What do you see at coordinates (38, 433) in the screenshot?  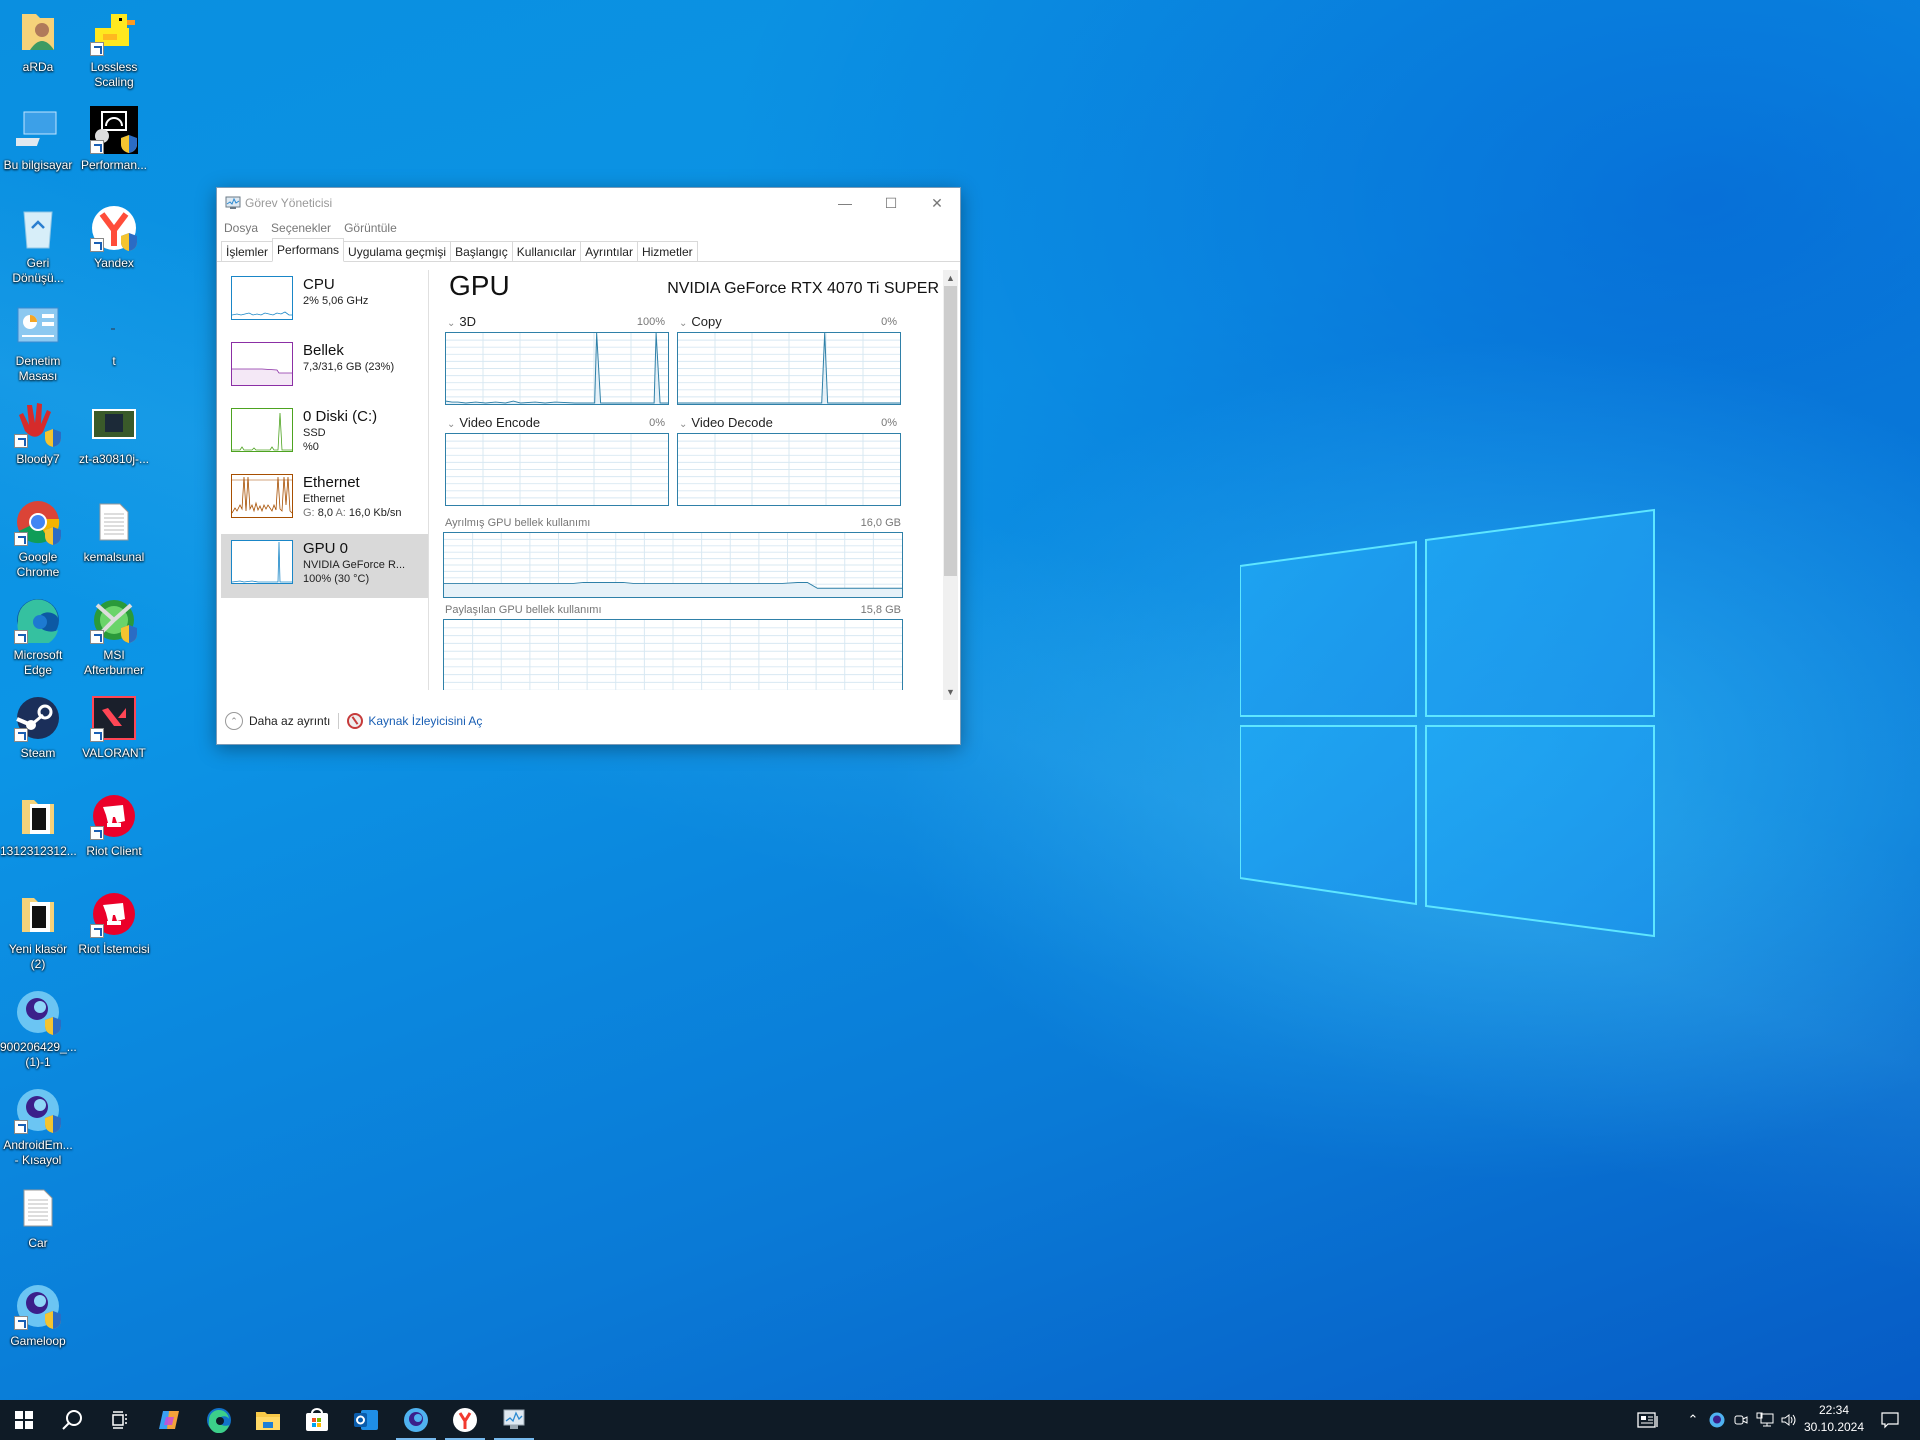 I see `desktop-icon: Bloody7` at bounding box center [38, 433].